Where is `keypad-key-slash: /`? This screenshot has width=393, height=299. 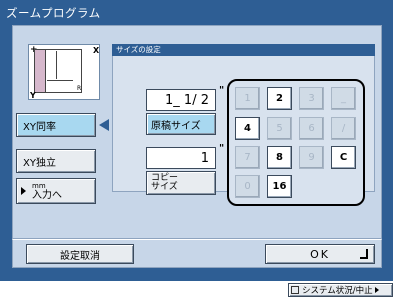 keypad-key-slash: / is located at coordinates (343, 128).